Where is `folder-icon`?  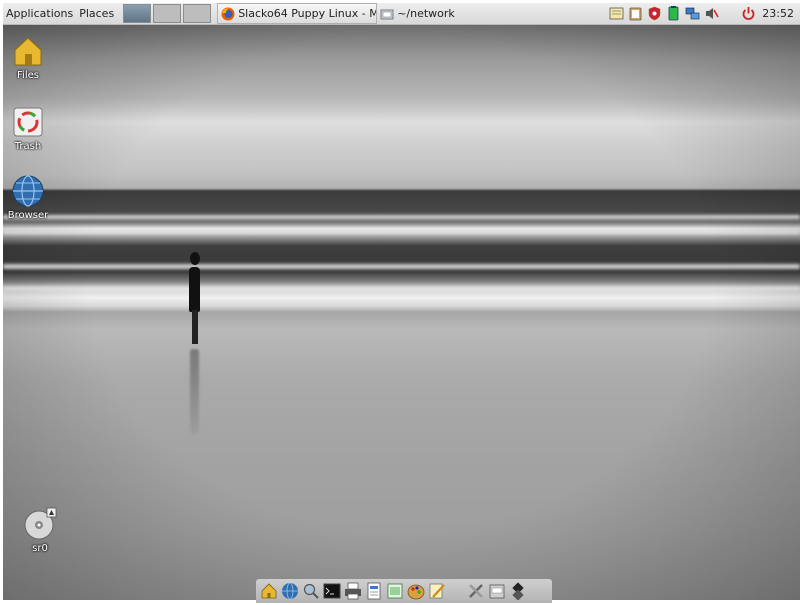 folder-icon is located at coordinates (387, 14).